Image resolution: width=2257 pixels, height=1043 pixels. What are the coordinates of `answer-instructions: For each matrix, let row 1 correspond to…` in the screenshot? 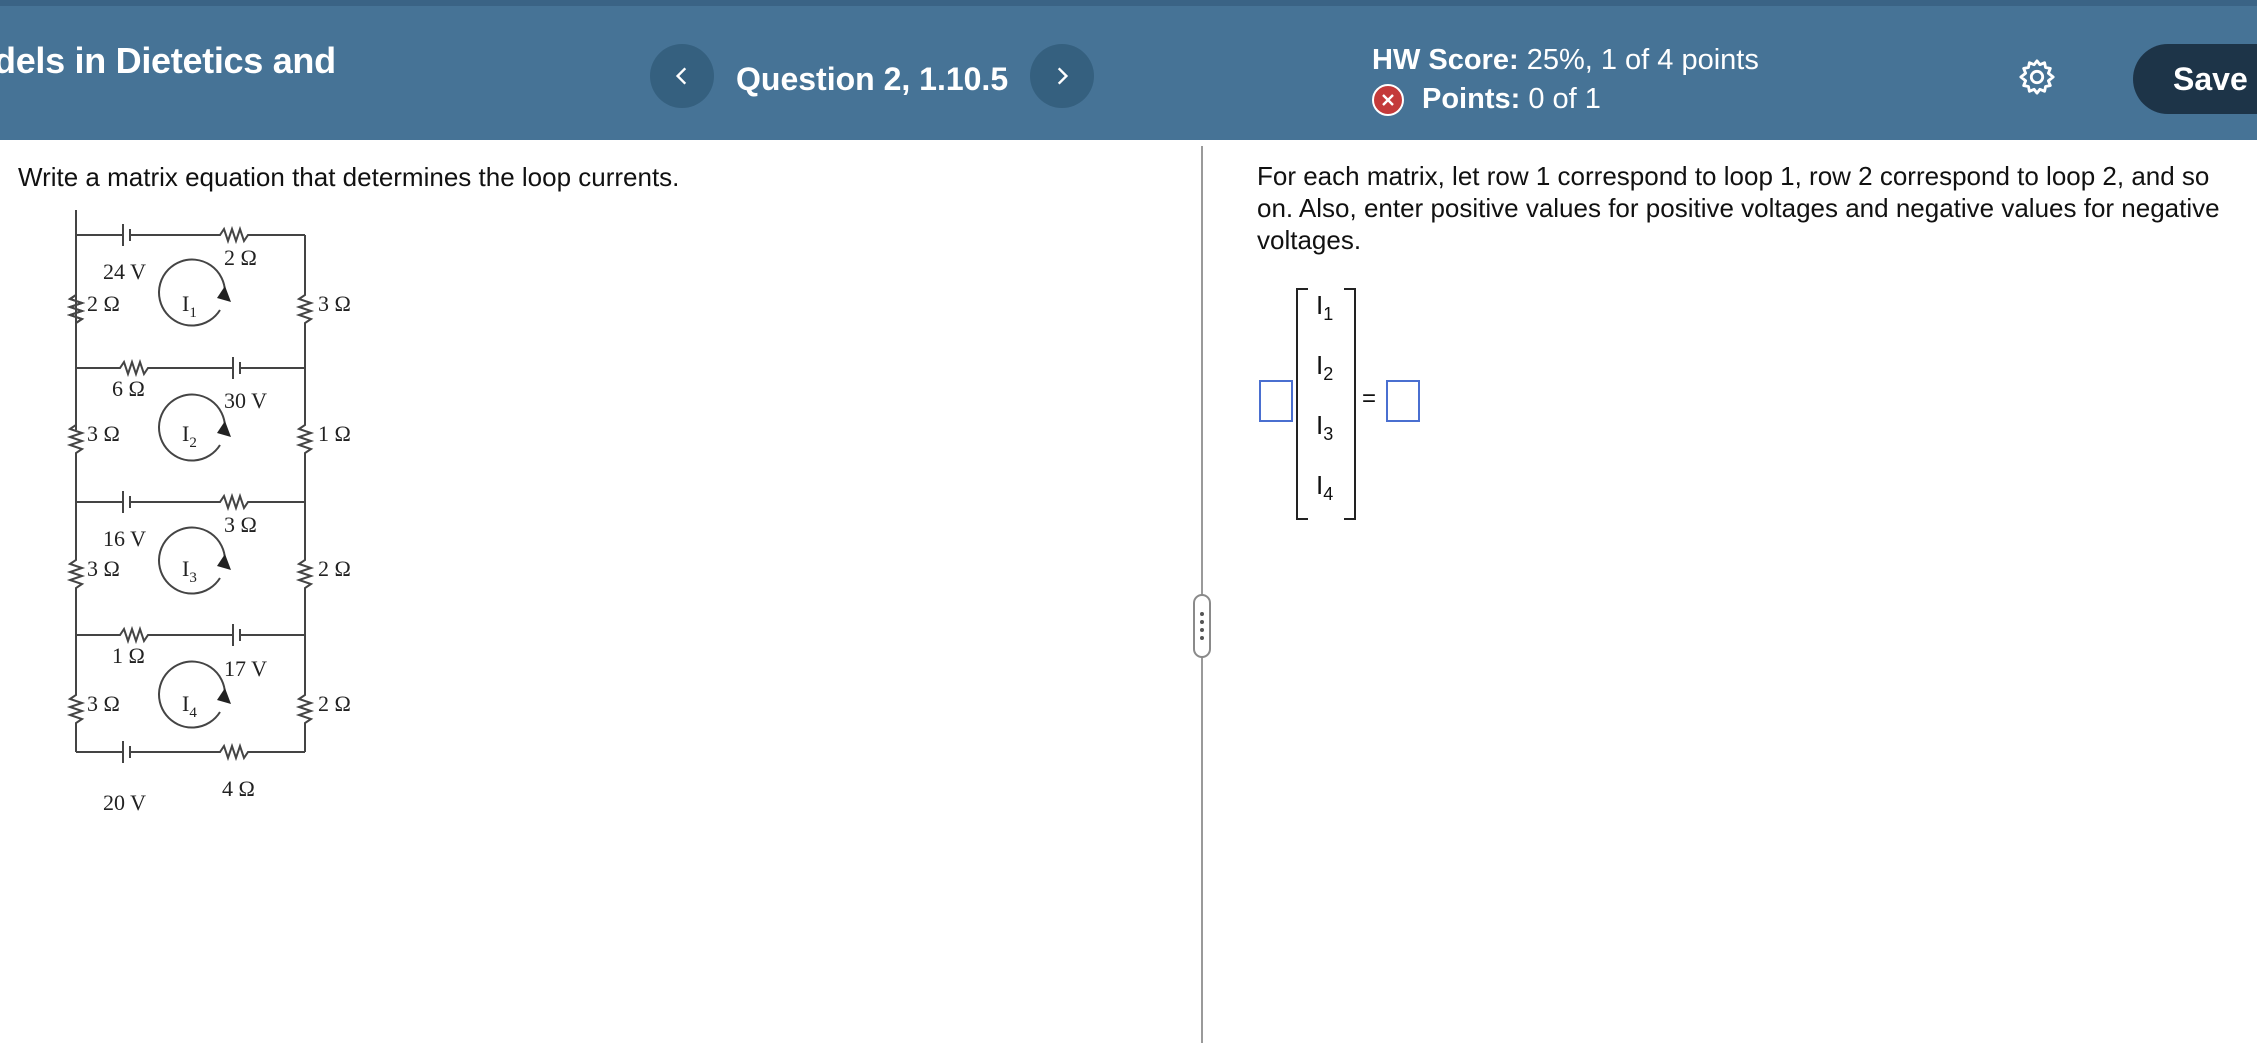 It's located at (1738, 208).